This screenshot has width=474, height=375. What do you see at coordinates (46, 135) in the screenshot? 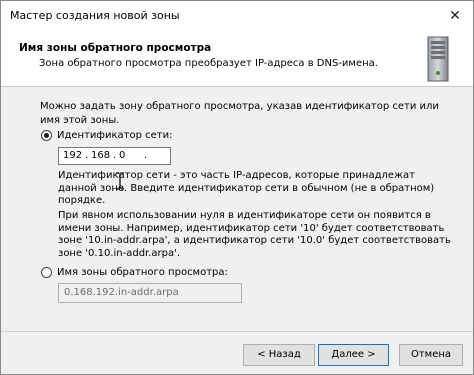
I see `radio-network-id-button` at bounding box center [46, 135].